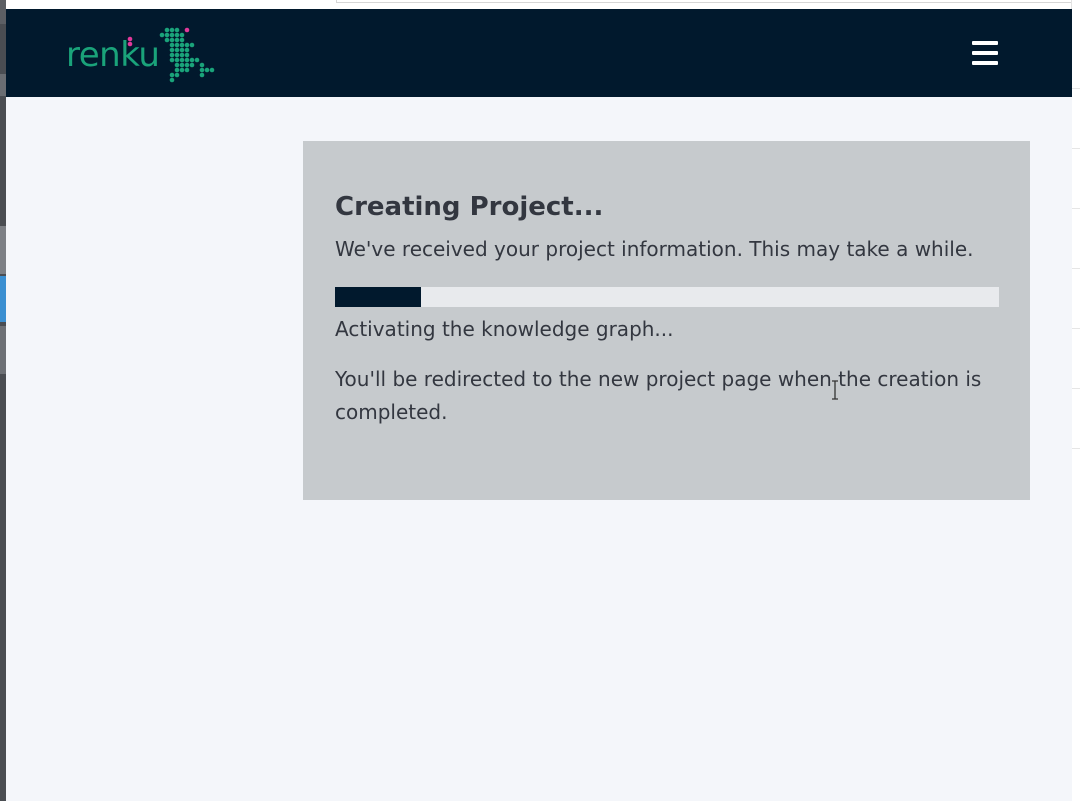 This screenshot has width=1080, height=801. What do you see at coordinates (187, 55) in the screenshot?
I see `logo-lizard-icon` at bounding box center [187, 55].